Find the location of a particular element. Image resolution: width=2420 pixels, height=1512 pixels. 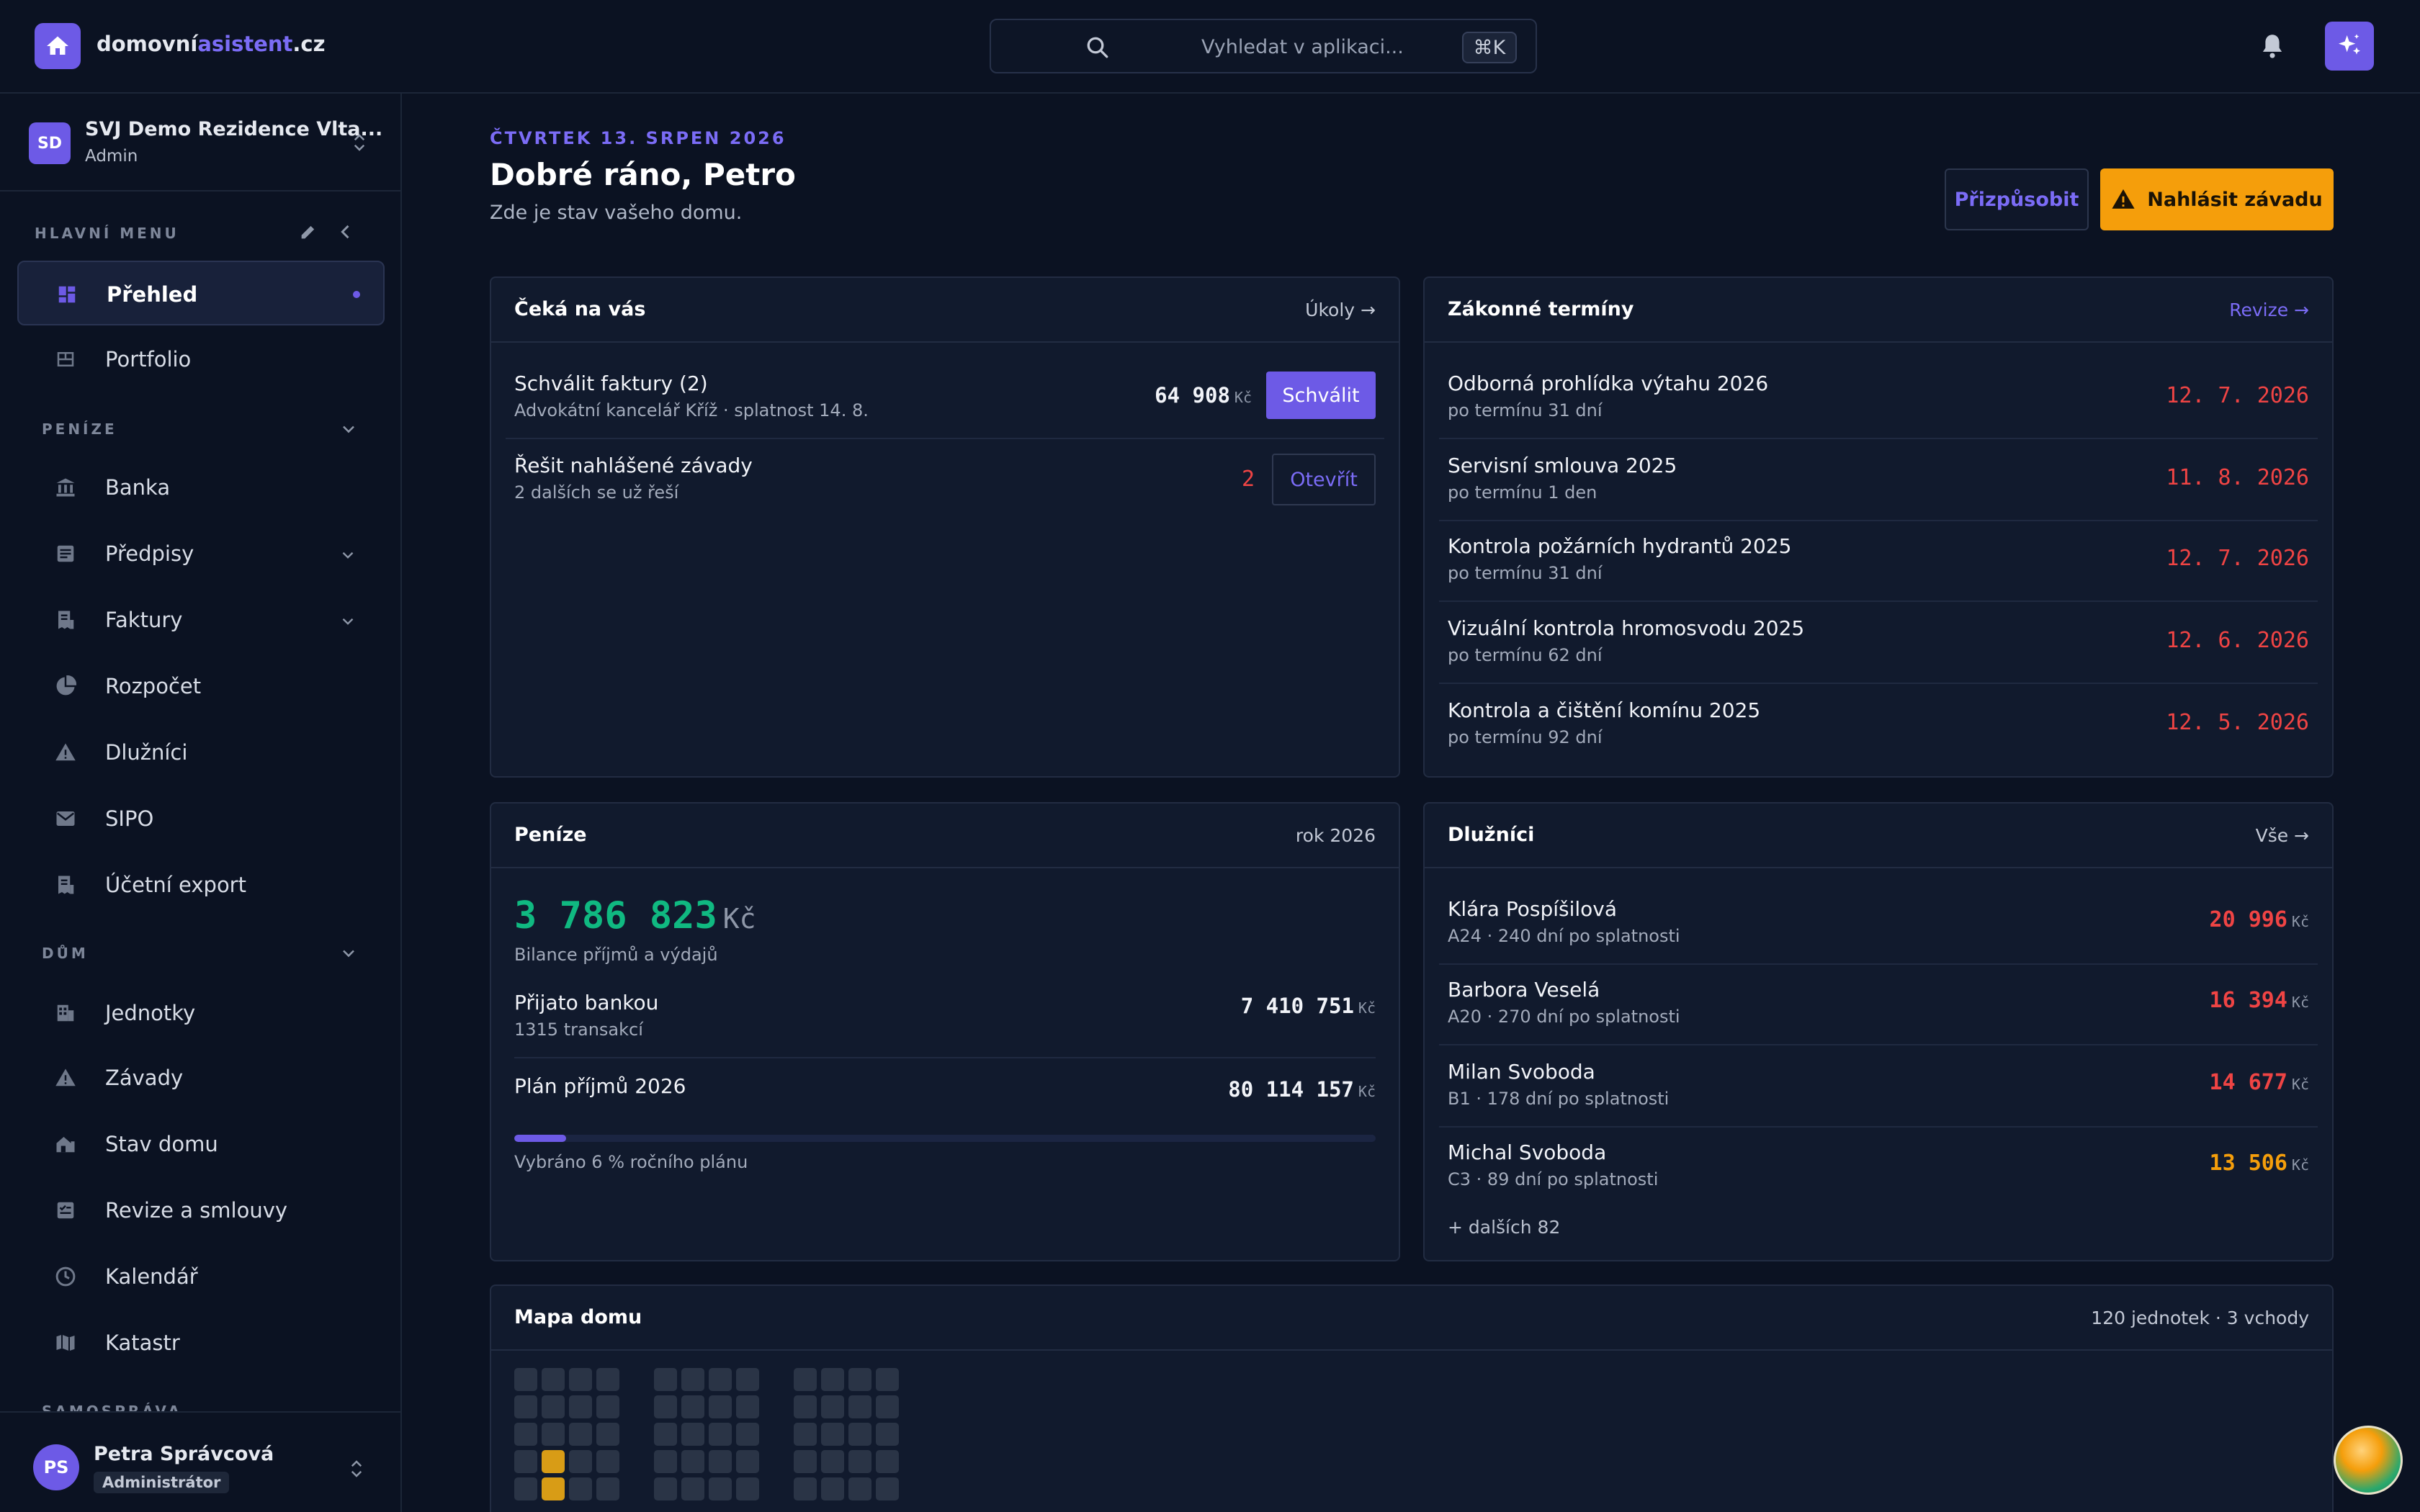

sidebar-item-rozpocet: Rozpočet is located at coordinates (201, 686).